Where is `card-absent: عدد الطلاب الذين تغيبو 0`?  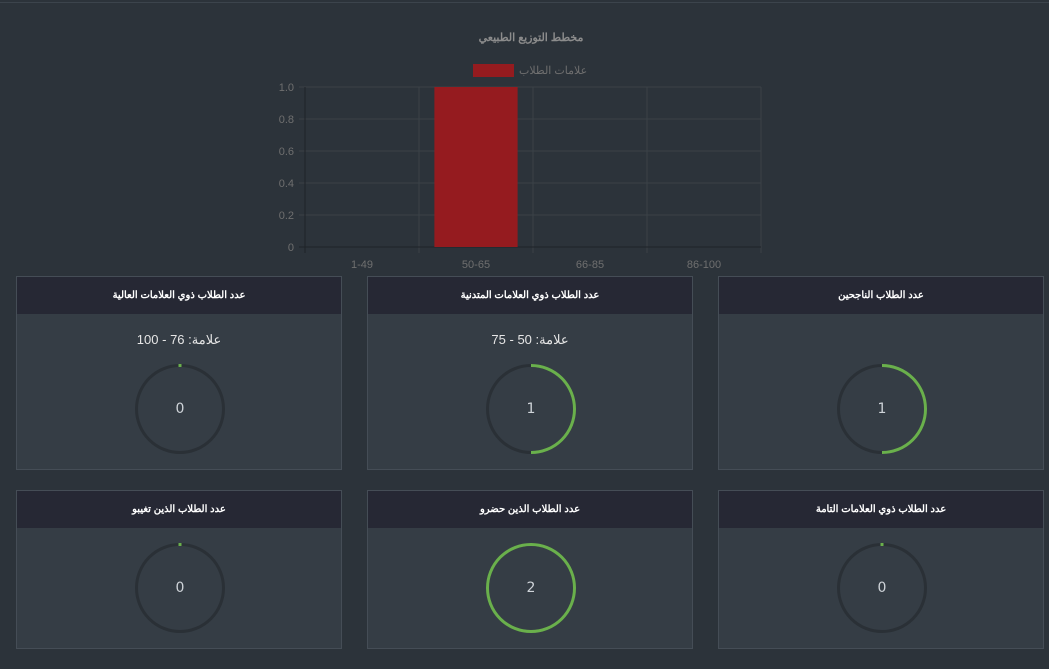 card-absent: عدد الطلاب الذين تغيبو 0 is located at coordinates (179, 569).